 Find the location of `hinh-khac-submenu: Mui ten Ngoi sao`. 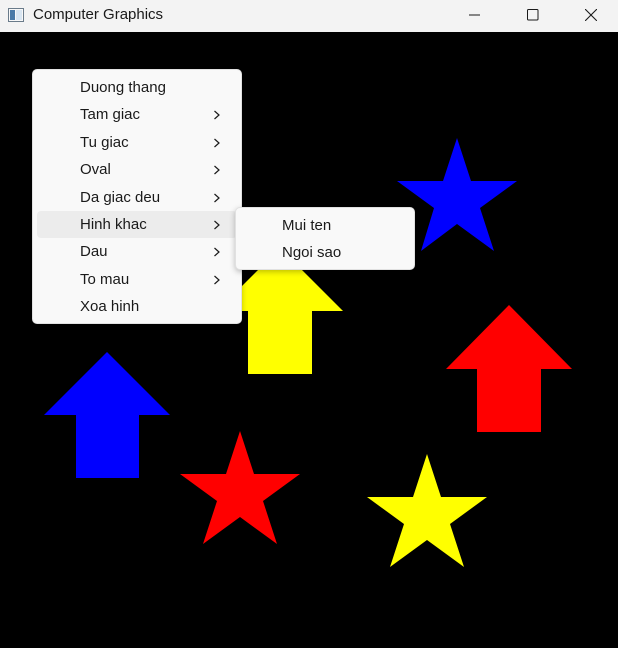

hinh-khac-submenu: Mui ten Ngoi sao is located at coordinates (325, 238).